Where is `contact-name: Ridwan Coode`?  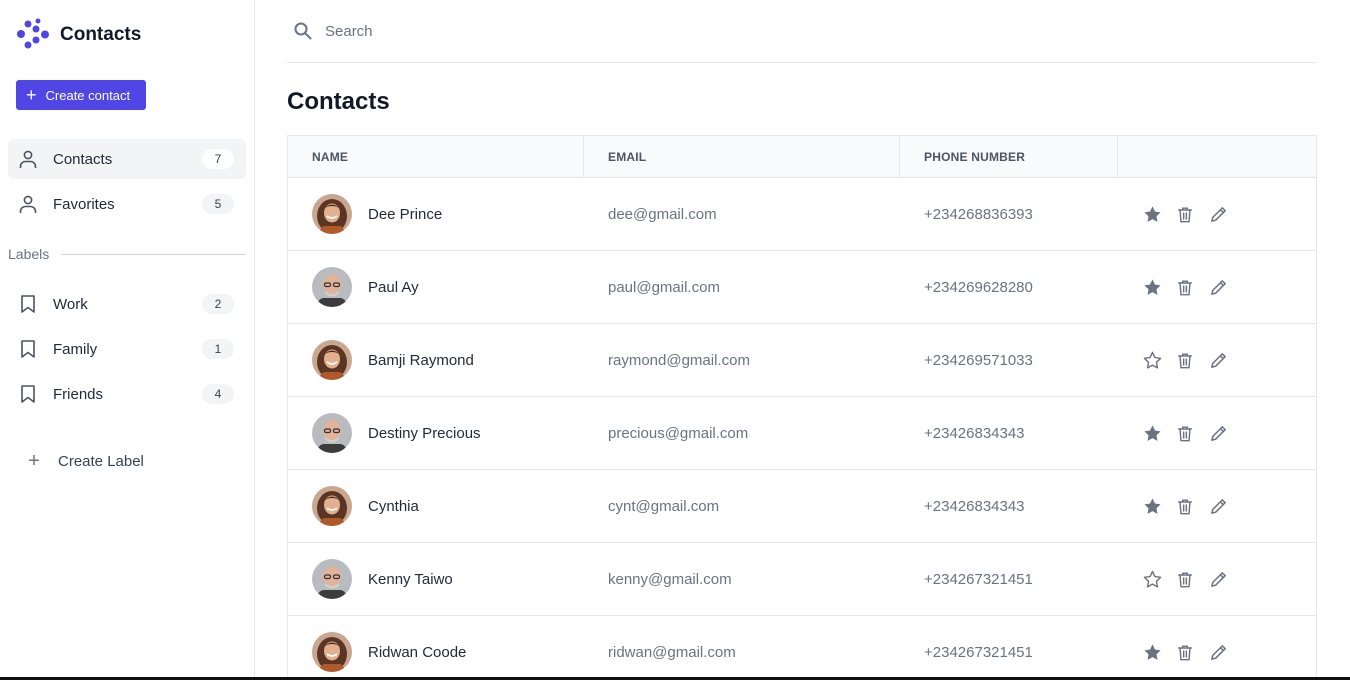
contact-name: Ridwan Coode is located at coordinates (417, 652).